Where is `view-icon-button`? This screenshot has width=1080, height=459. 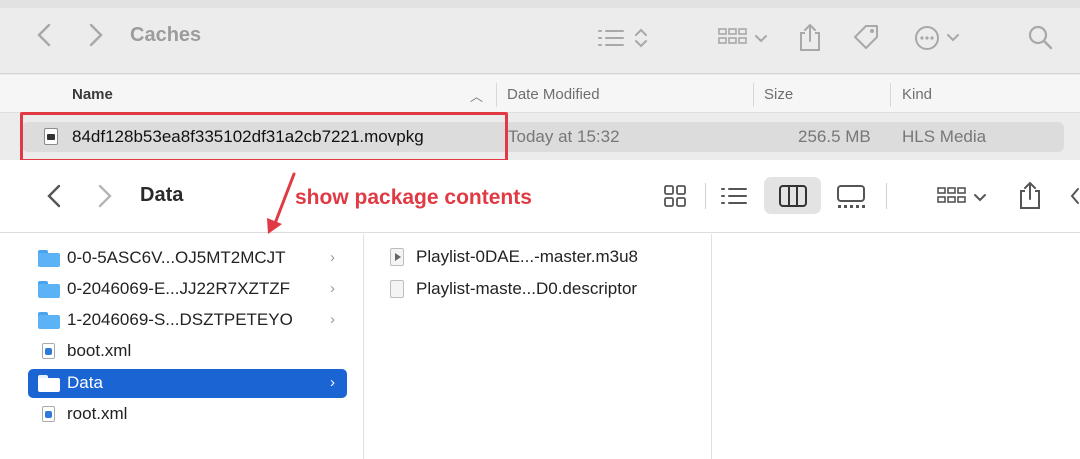 view-icon-button is located at coordinates (675, 198).